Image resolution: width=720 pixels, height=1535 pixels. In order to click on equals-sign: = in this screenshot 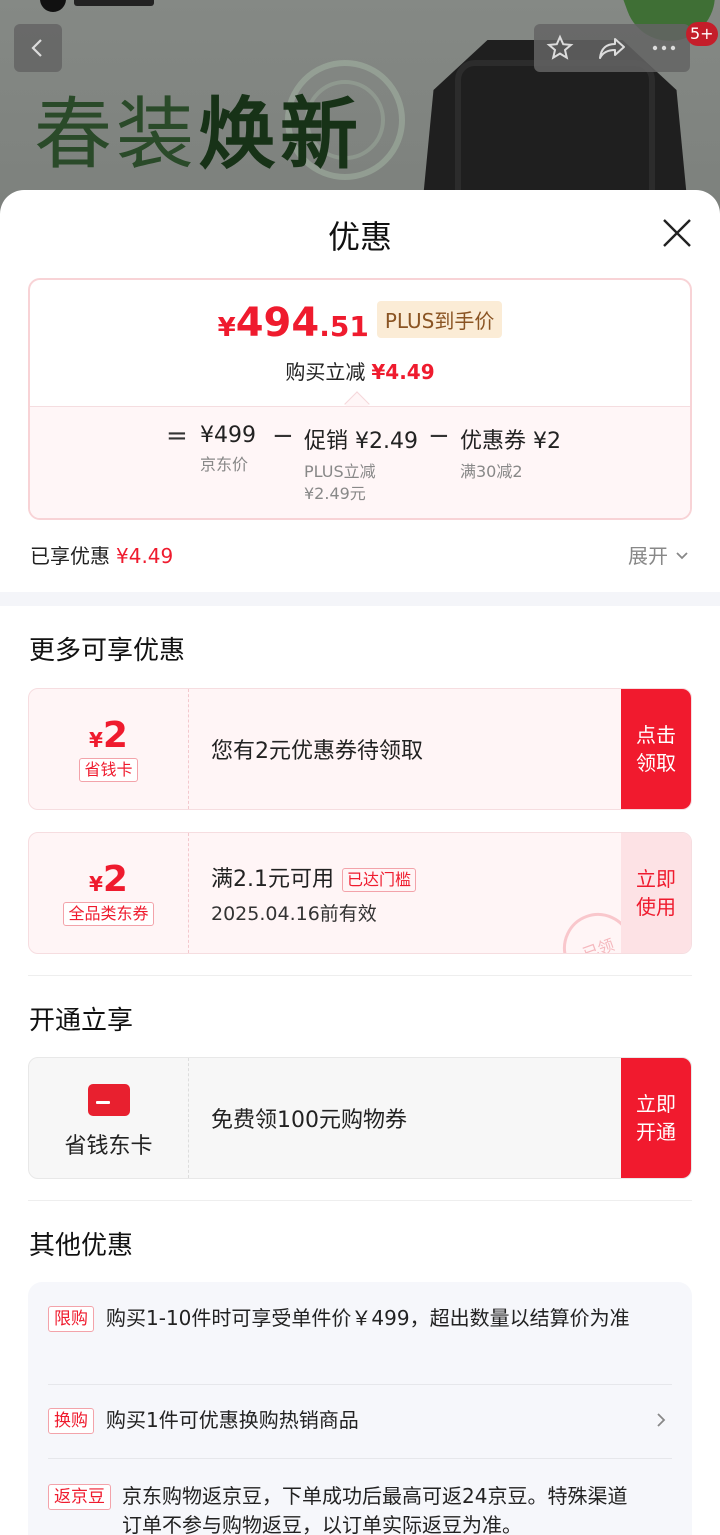, I will do `click(177, 436)`.